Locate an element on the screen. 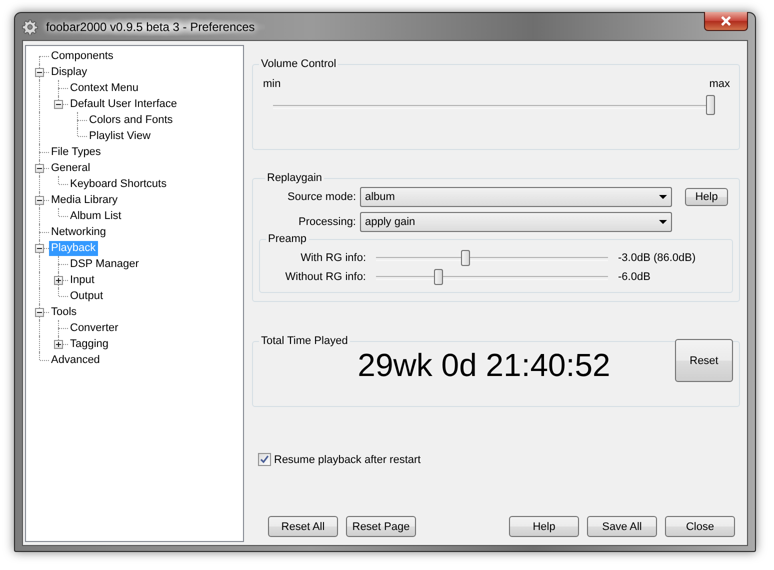 The height and width of the screenshot is (570, 774). close-button is located at coordinates (726, 21).